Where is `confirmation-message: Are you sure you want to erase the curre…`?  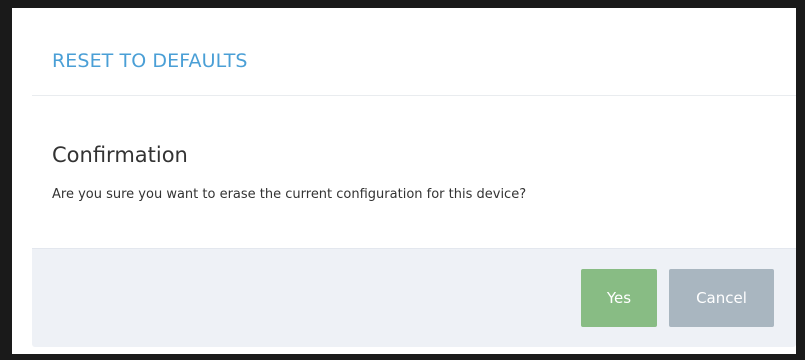 confirmation-message: Are you sure you want to erase the curre… is located at coordinates (289, 194).